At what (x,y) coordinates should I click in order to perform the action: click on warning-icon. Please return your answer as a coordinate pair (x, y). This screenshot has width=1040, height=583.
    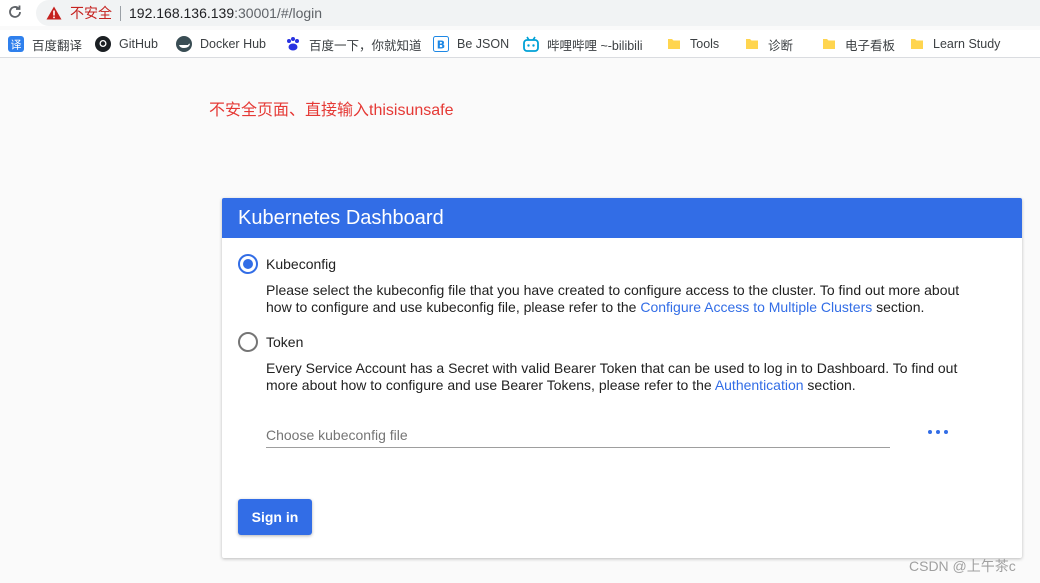
    Looking at the image, I should click on (54, 13).